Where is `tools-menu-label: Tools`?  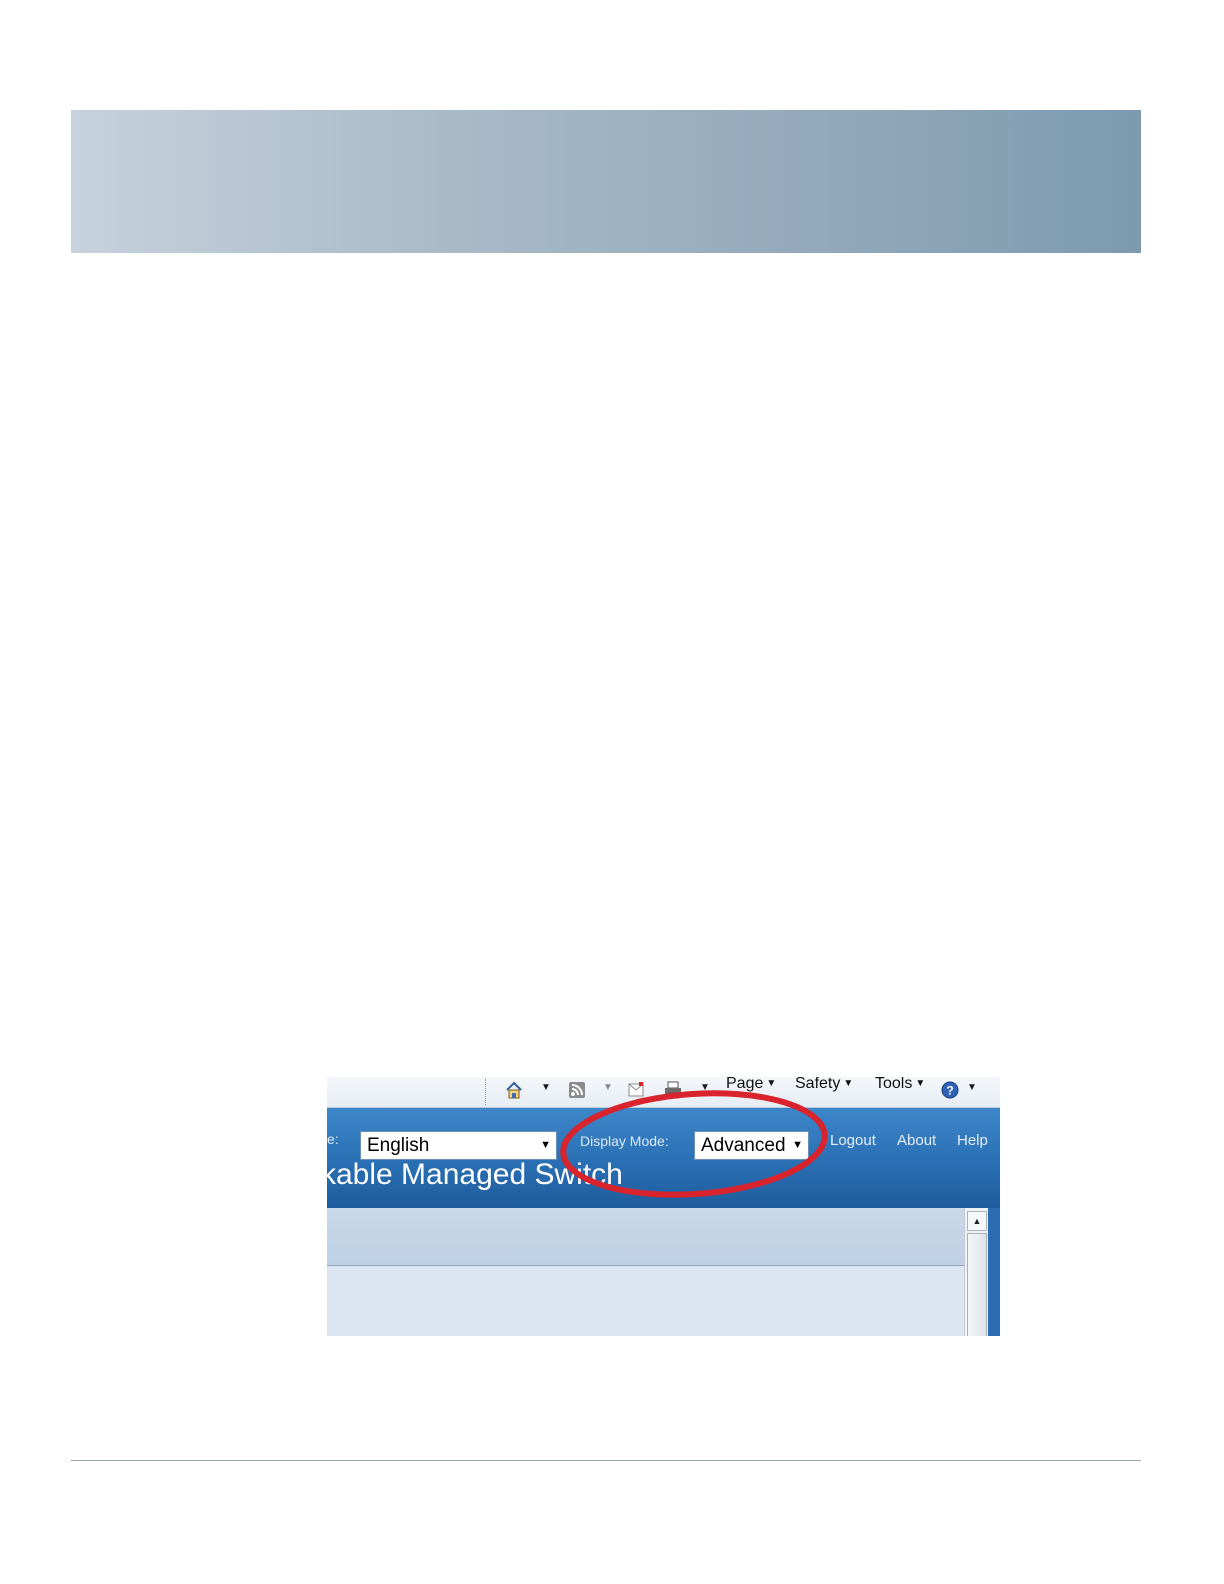
tools-menu-label: Tools is located at coordinates (894, 1084).